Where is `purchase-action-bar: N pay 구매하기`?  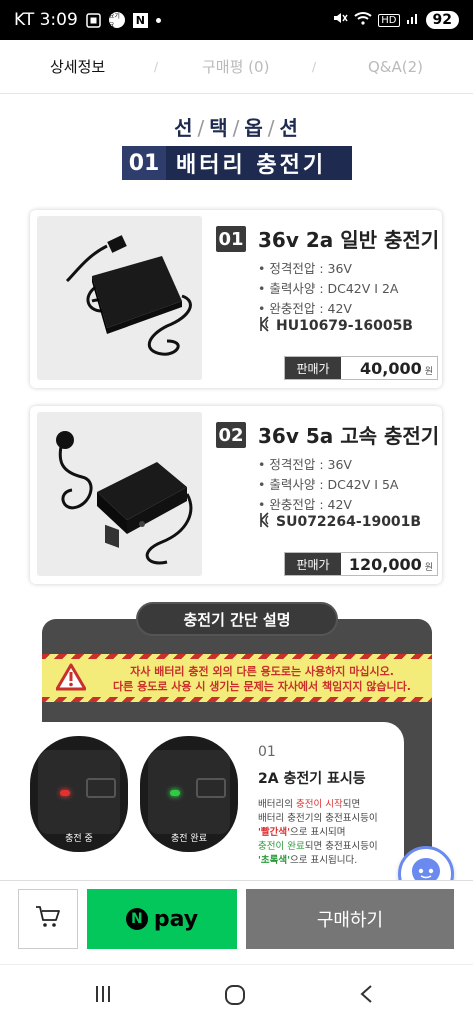 purchase-action-bar: N pay 구매하기 is located at coordinates (236, 922).